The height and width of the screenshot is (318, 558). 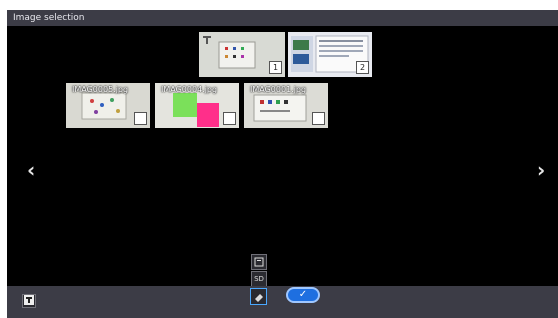 What do you see at coordinates (362, 67) in the screenshot?
I see `selection-order-badge: 2` at bounding box center [362, 67].